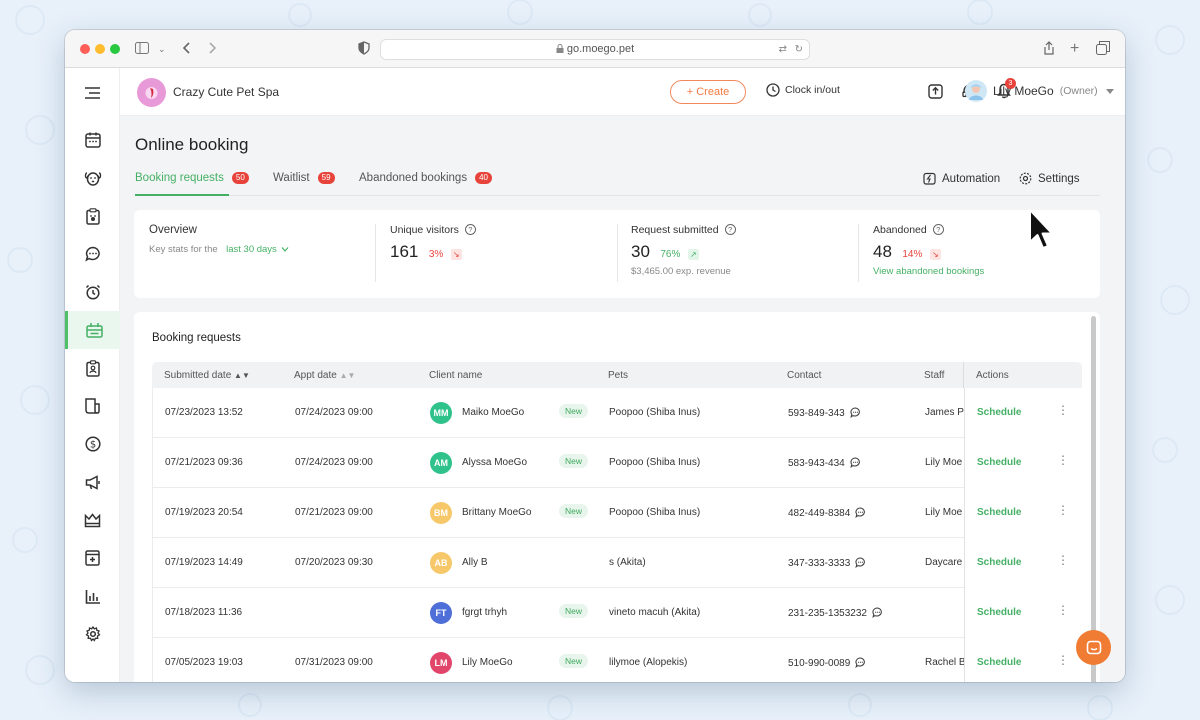 The image size is (1200, 720). Describe the element at coordinates (912, 254) in the screenshot. I see `stat-change: 14%` at that location.